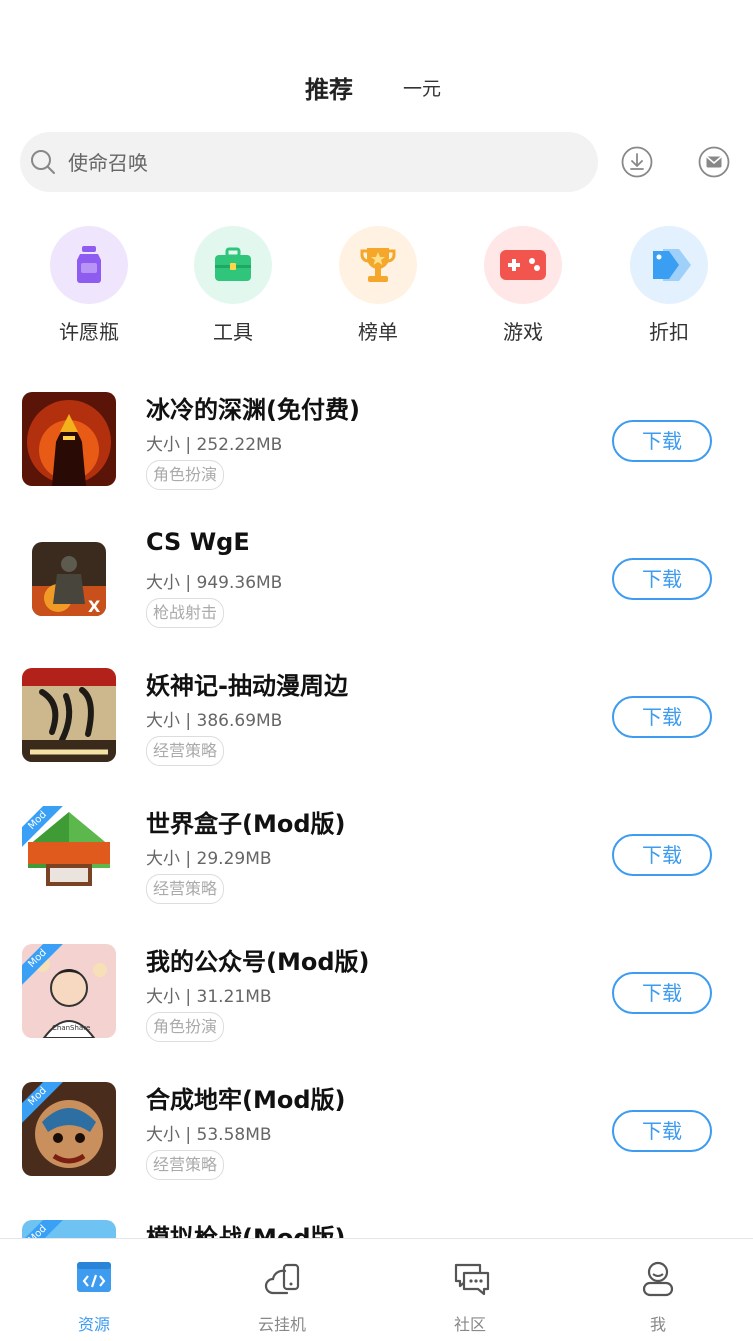 Image resolution: width=753 pixels, height=1341 pixels. What do you see at coordinates (378, 332) in the screenshot?
I see `category-label: 榜单` at bounding box center [378, 332].